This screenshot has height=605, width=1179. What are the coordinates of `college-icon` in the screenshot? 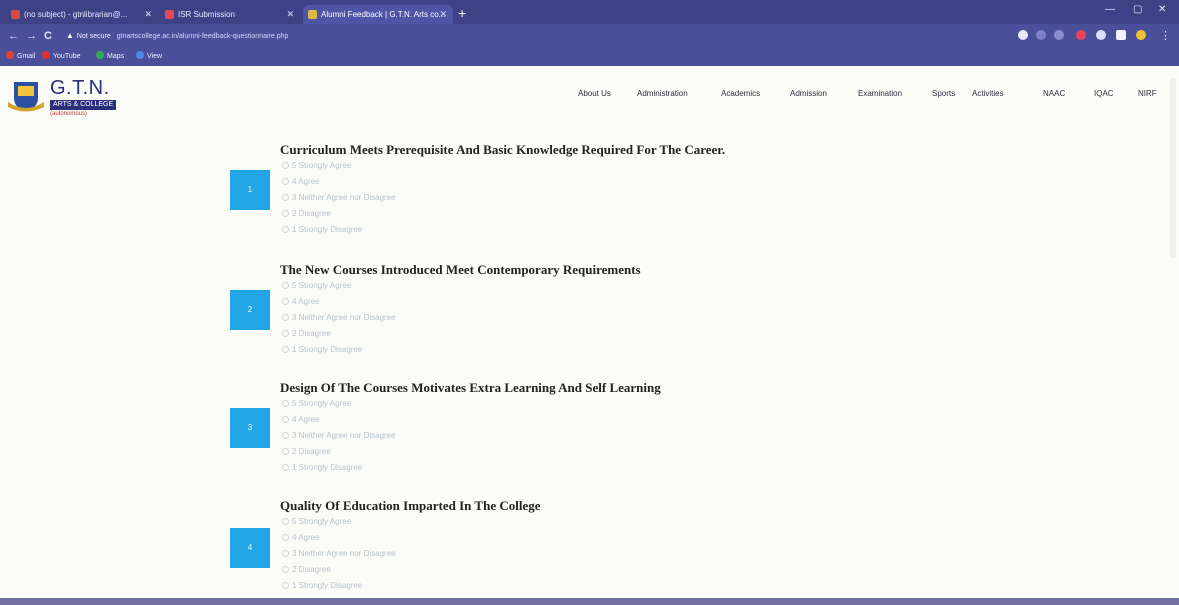 It's located at (312, 14).